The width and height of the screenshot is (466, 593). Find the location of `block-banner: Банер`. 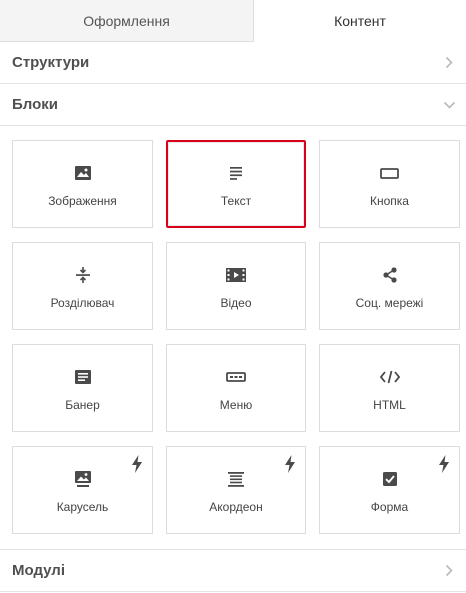

block-banner: Банер is located at coordinates (82, 388).